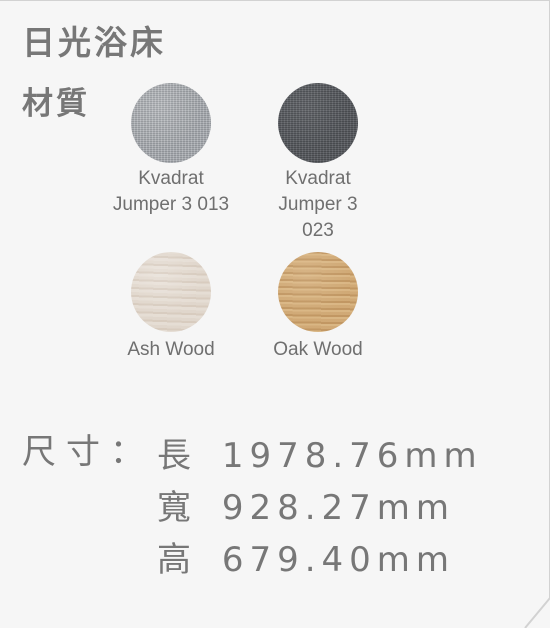  What do you see at coordinates (88, 452) in the screenshot?
I see `dimensions-label: 尺寸：` at bounding box center [88, 452].